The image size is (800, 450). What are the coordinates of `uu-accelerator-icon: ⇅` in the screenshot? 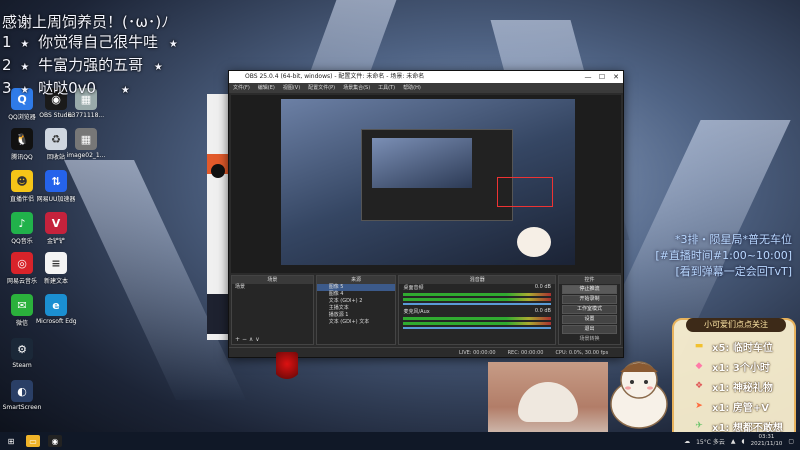 It's located at (56, 181).